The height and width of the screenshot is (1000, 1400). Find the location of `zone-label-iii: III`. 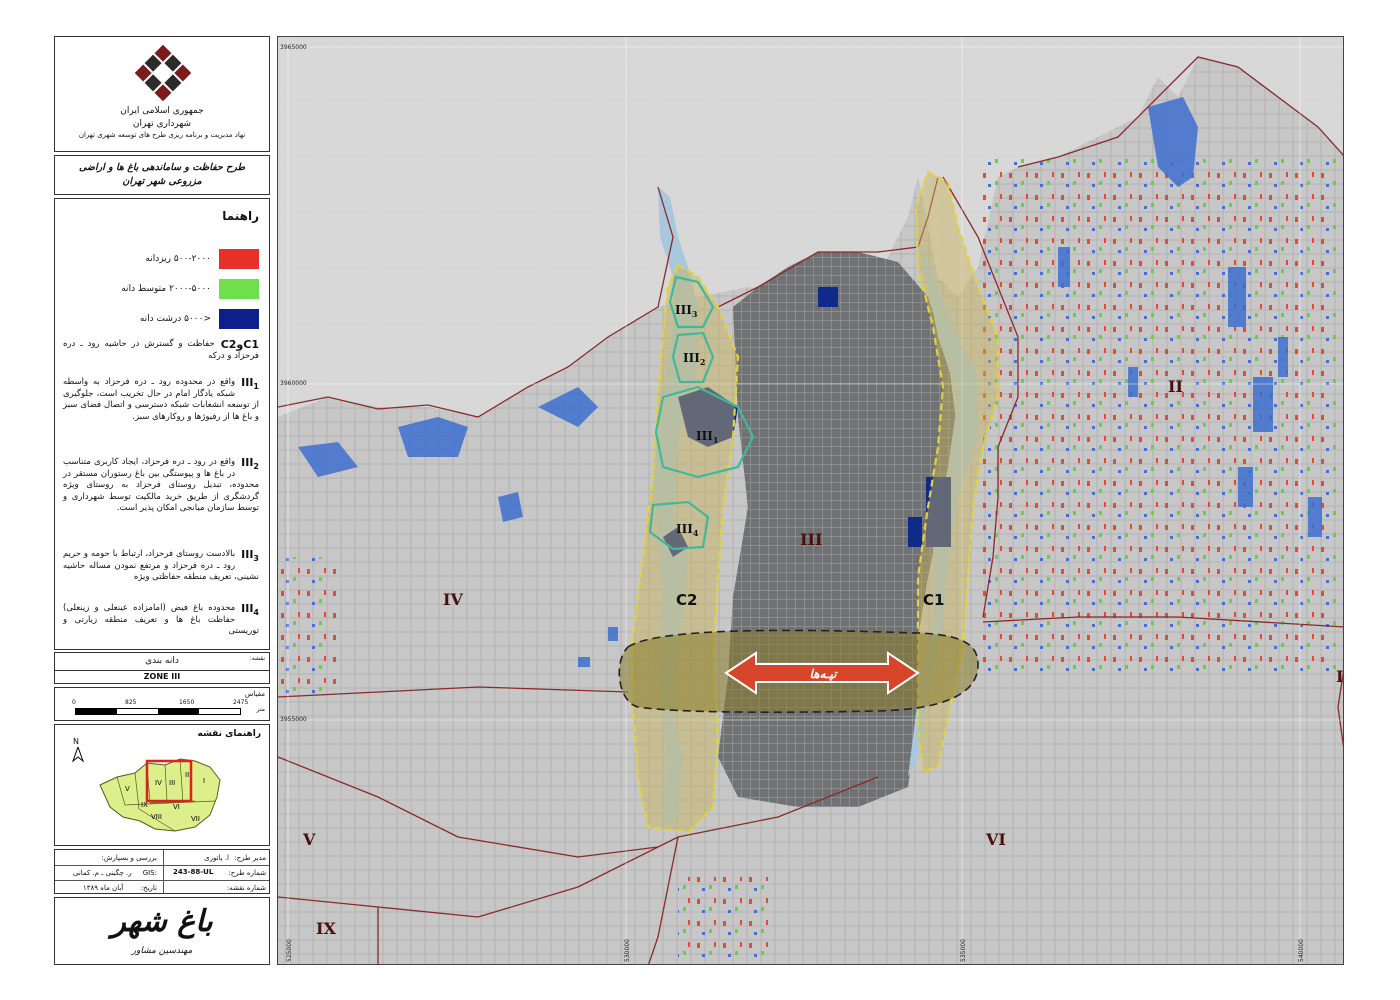

zone-label-iii: III is located at coordinates (811, 539).